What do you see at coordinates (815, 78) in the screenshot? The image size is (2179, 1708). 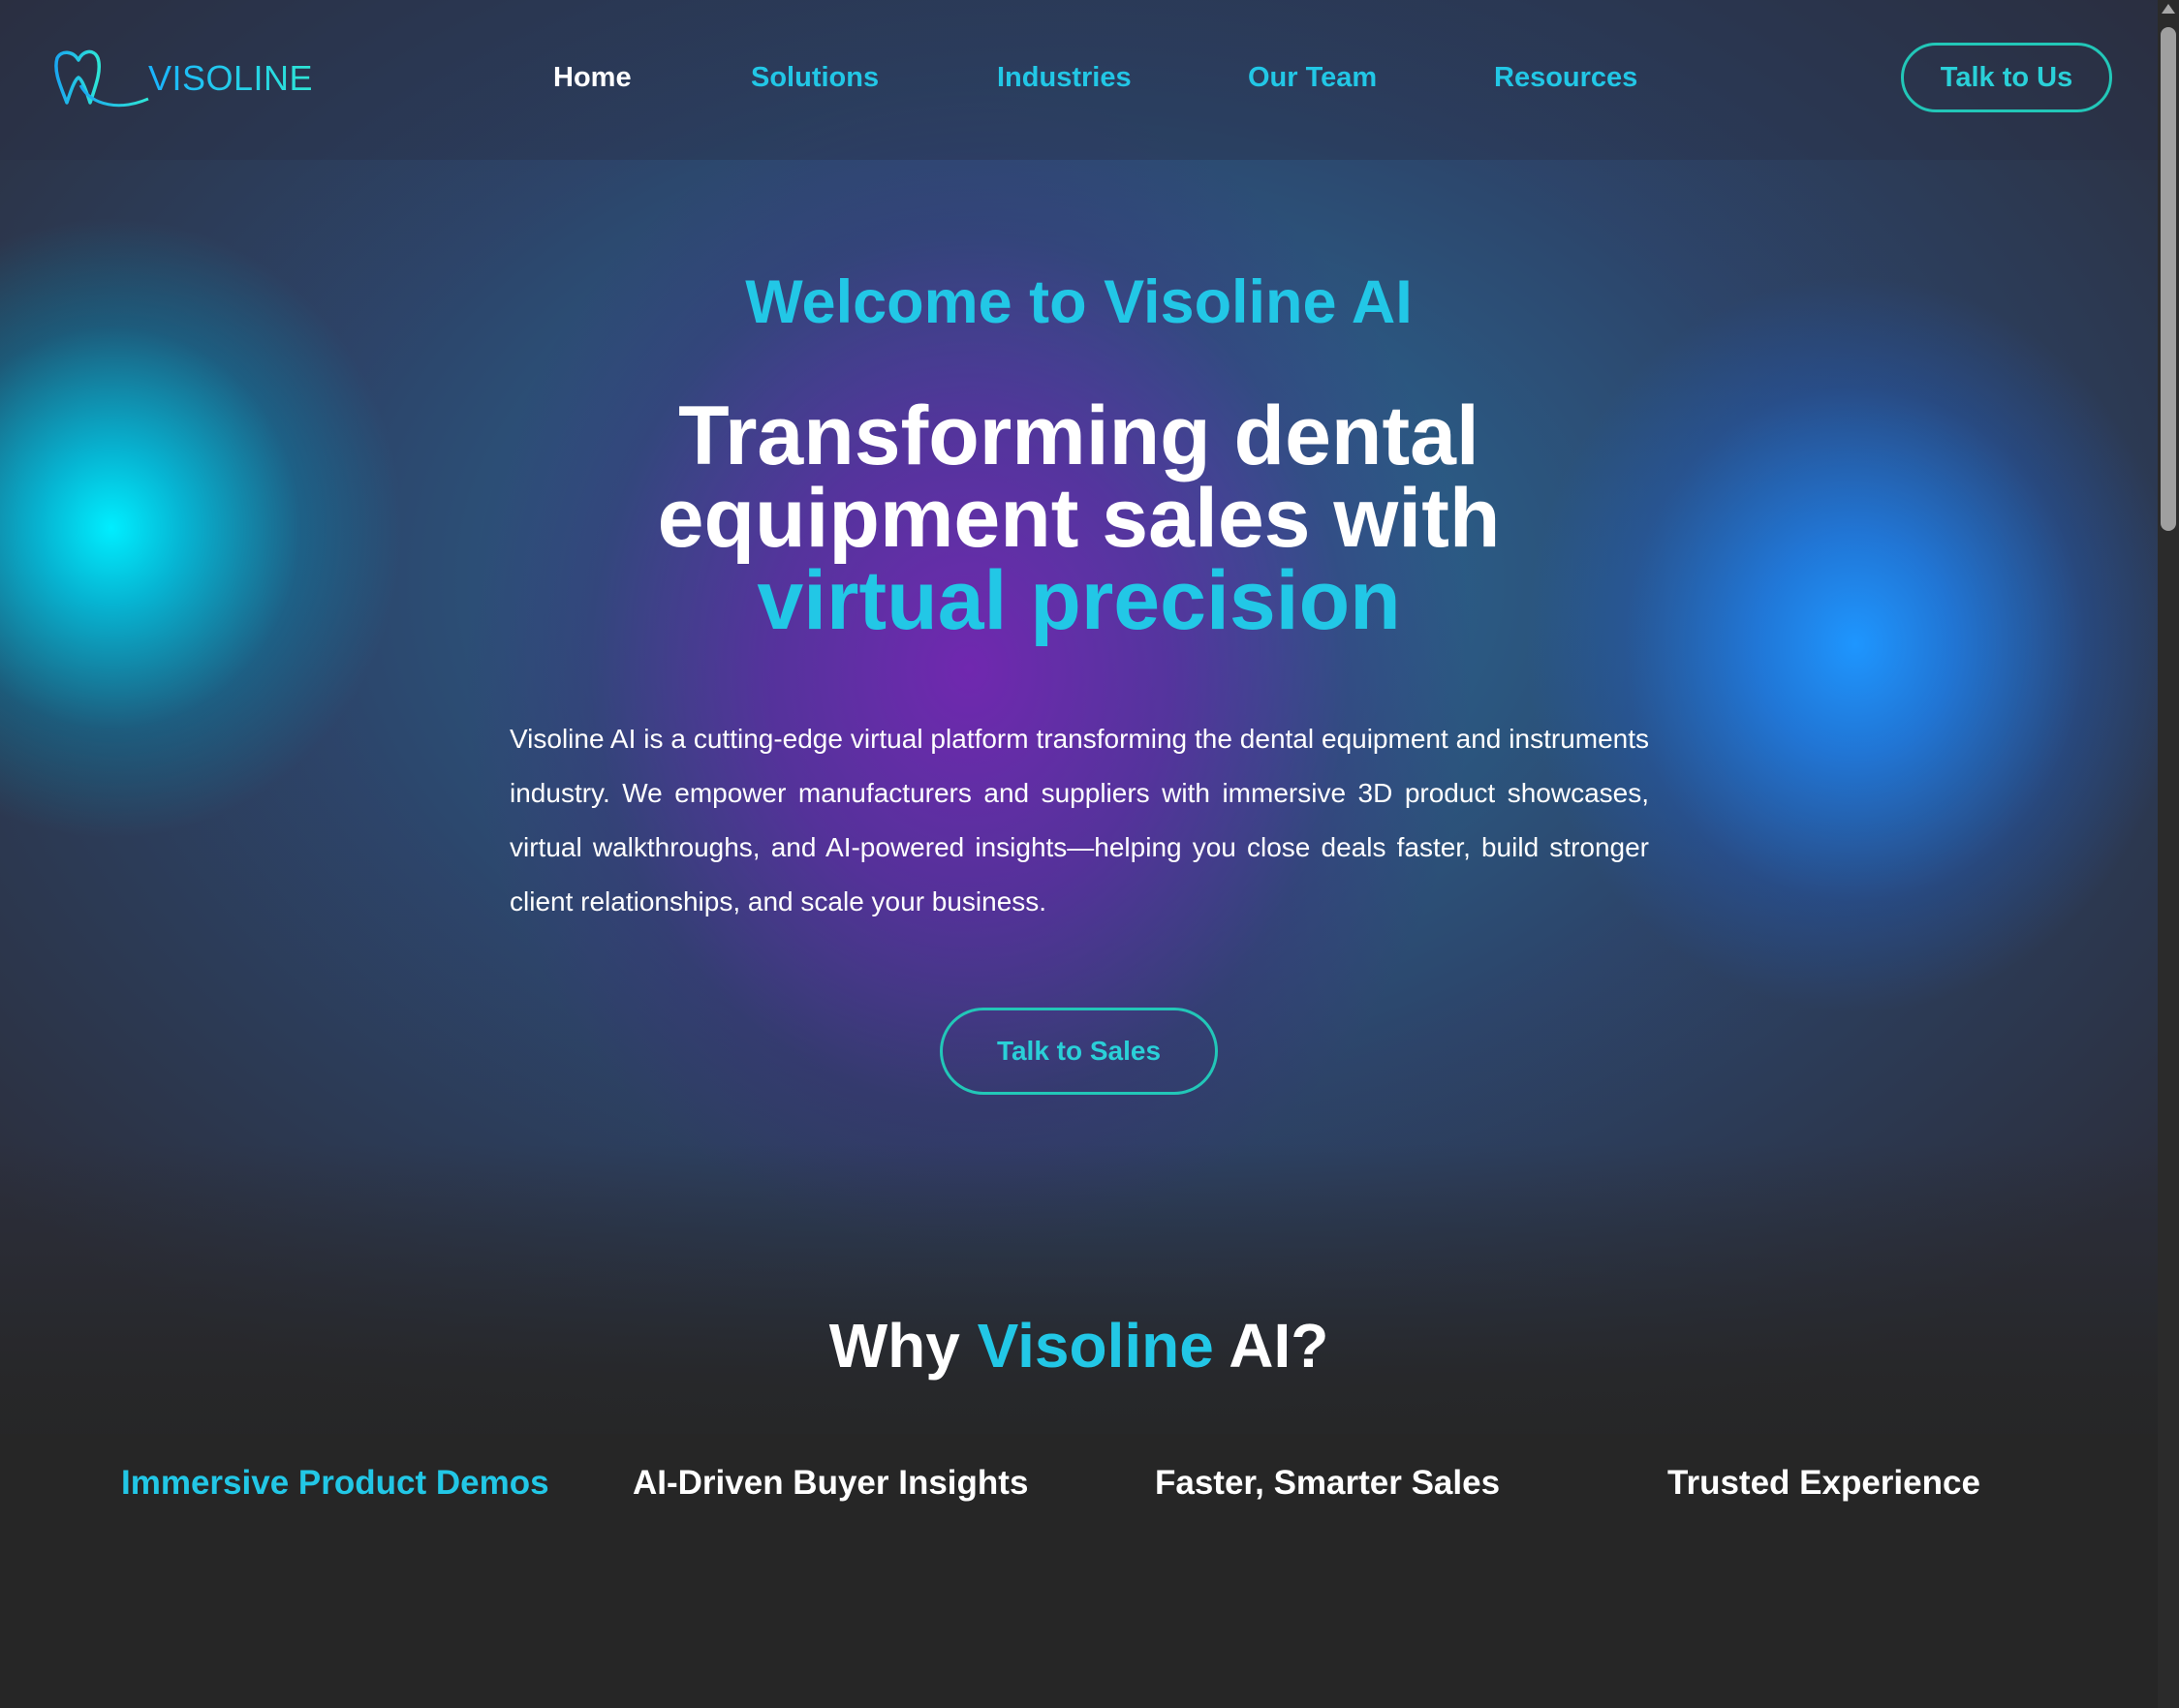 I see `nav-item-solutions: Solutions` at bounding box center [815, 78].